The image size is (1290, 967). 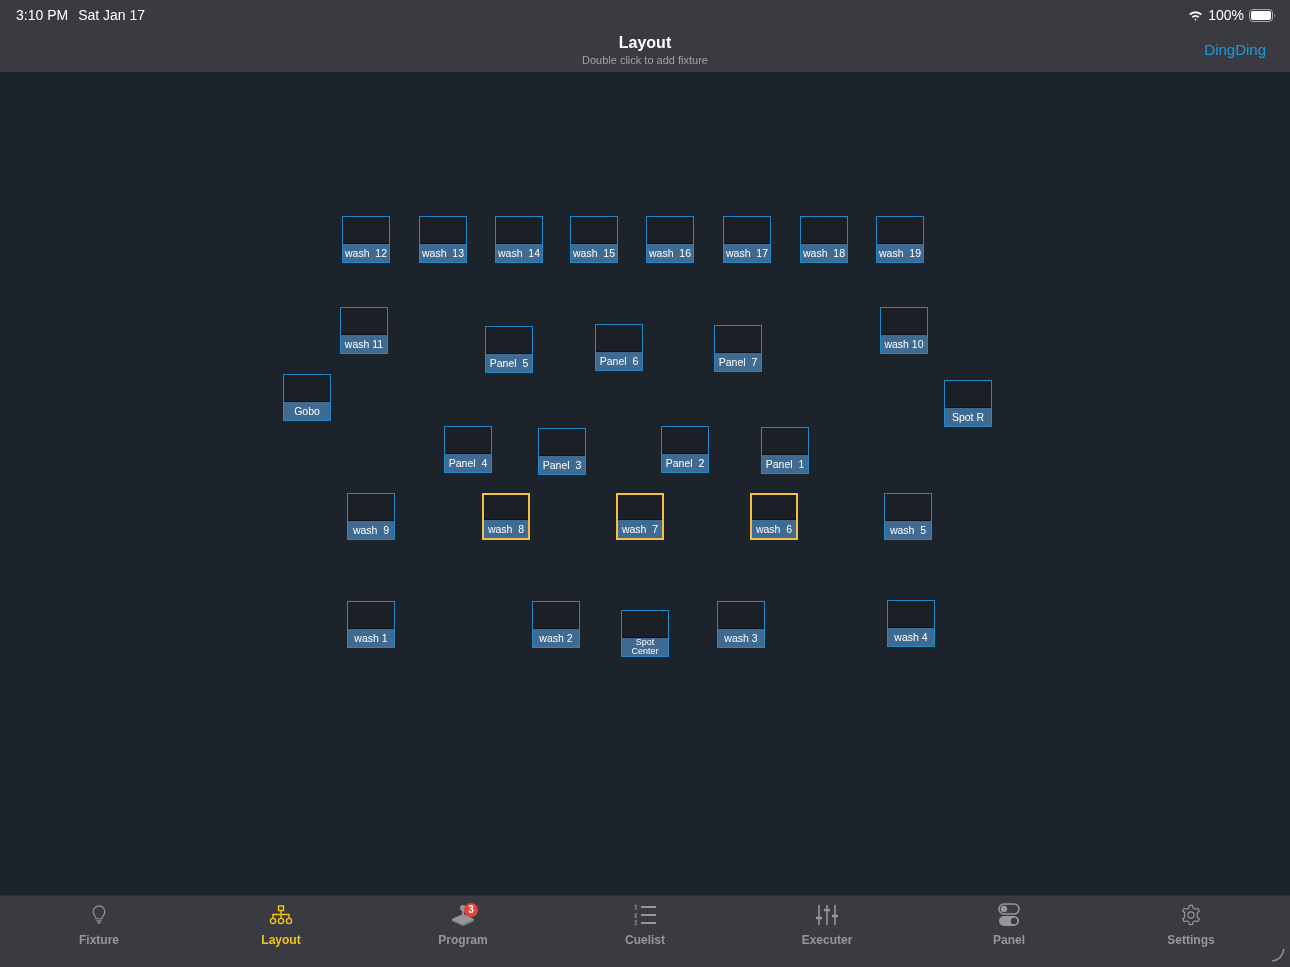 I want to click on nav-title: Layout, so click(x=645, y=43).